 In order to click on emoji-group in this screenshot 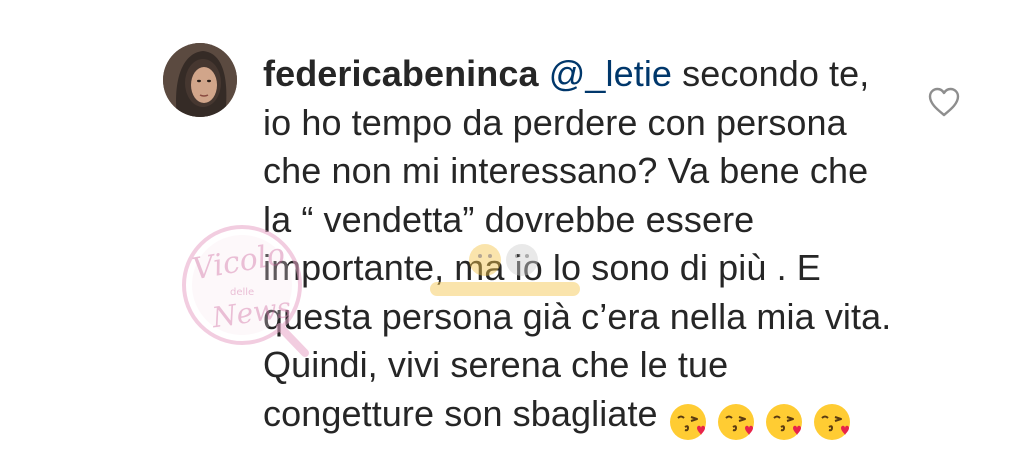, I will do `click(764, 420)`.